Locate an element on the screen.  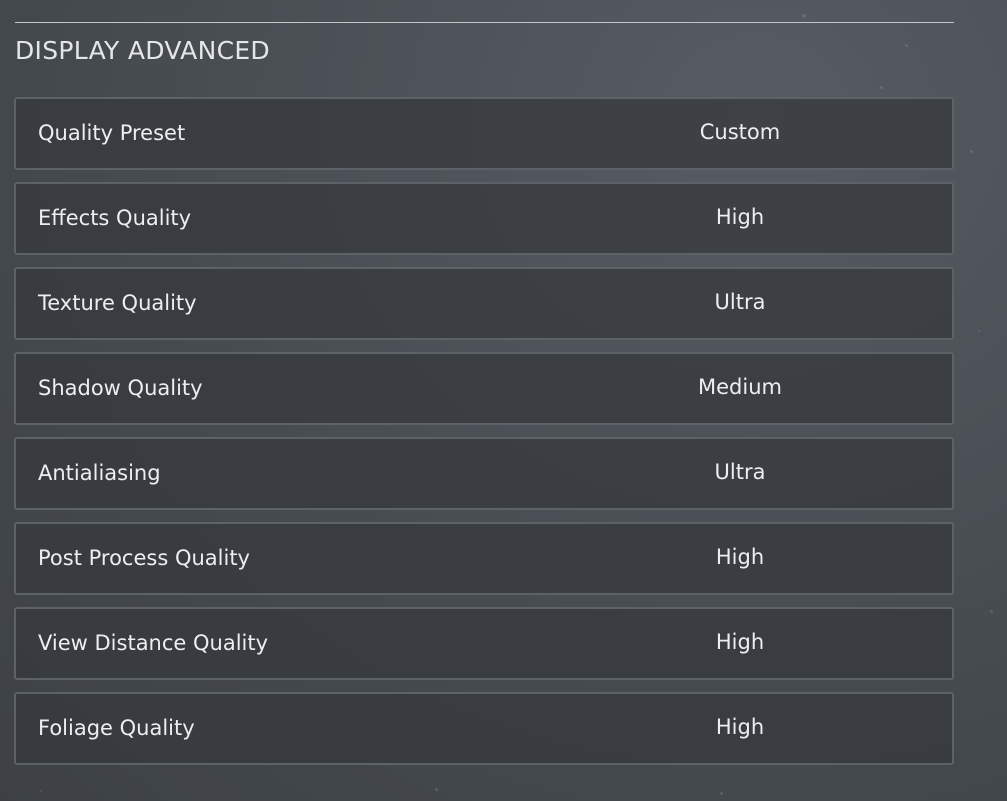
setting-label: Foliage Quality is located at coordinates (116, 728).